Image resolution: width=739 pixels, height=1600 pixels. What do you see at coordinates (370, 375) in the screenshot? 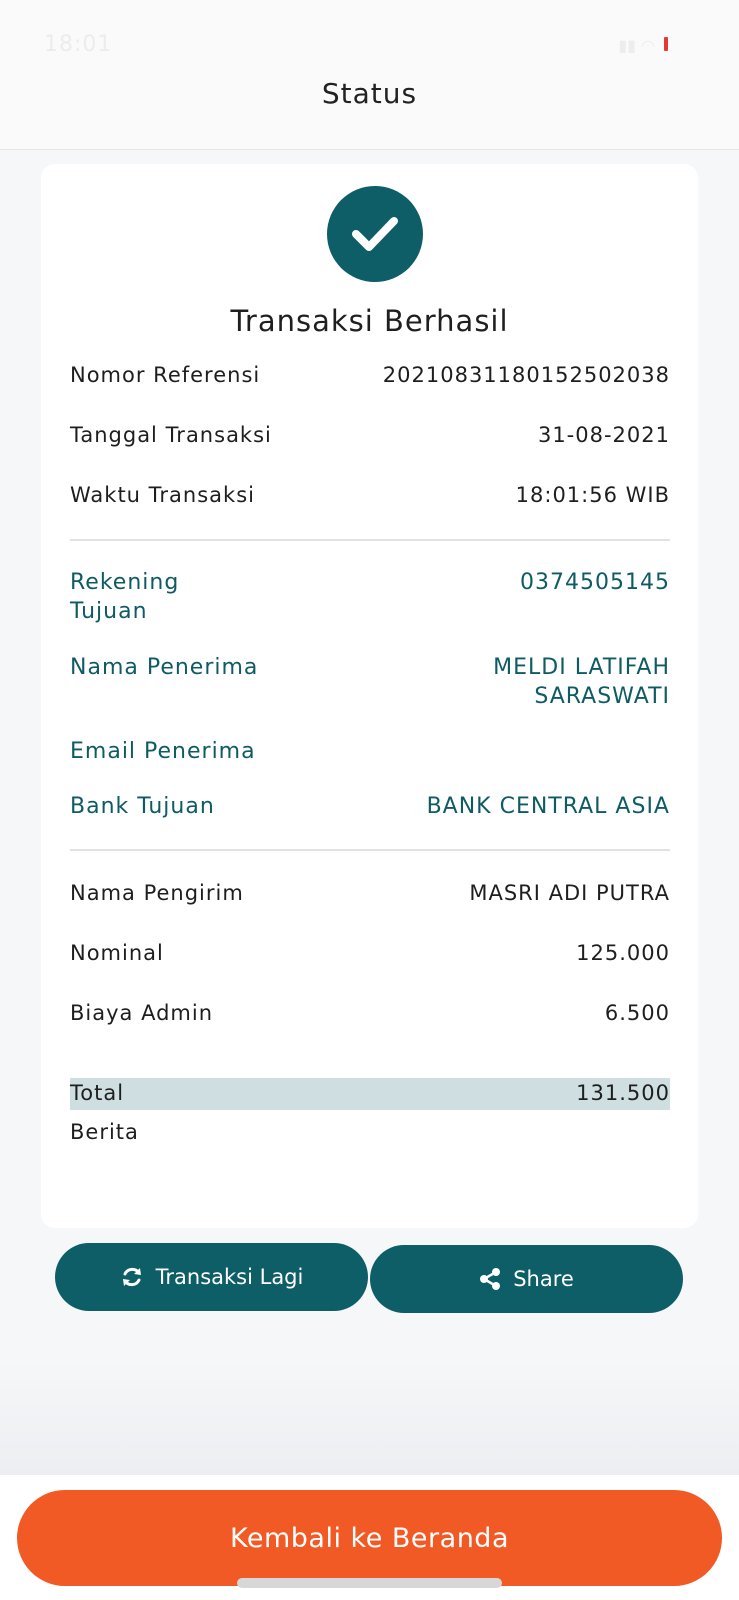
I see `reference-row: Nomor Referensi 20210831180152502038` at bounding box center [370, 375].